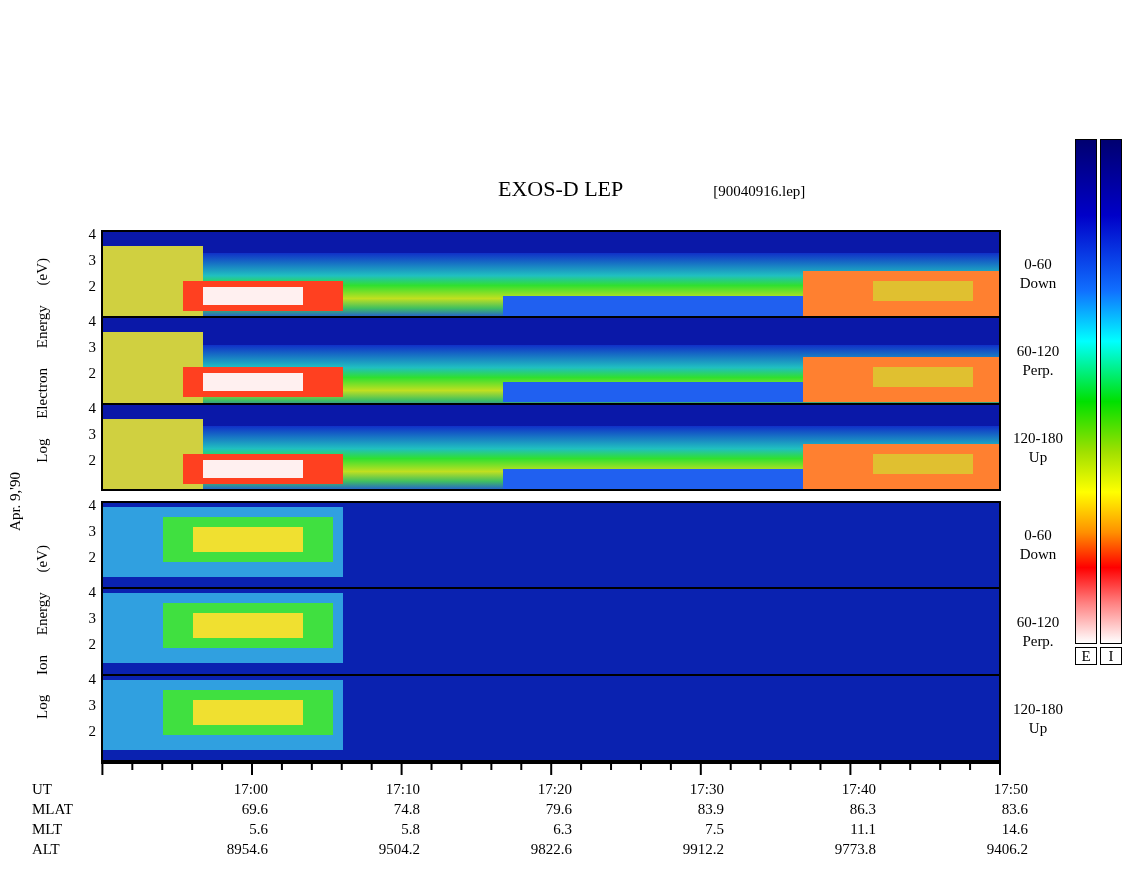 The image size is (1130, 875). Describe the element at coordinates (250, 789) in the screenshot. I see `table-value: 17:00` at that location.